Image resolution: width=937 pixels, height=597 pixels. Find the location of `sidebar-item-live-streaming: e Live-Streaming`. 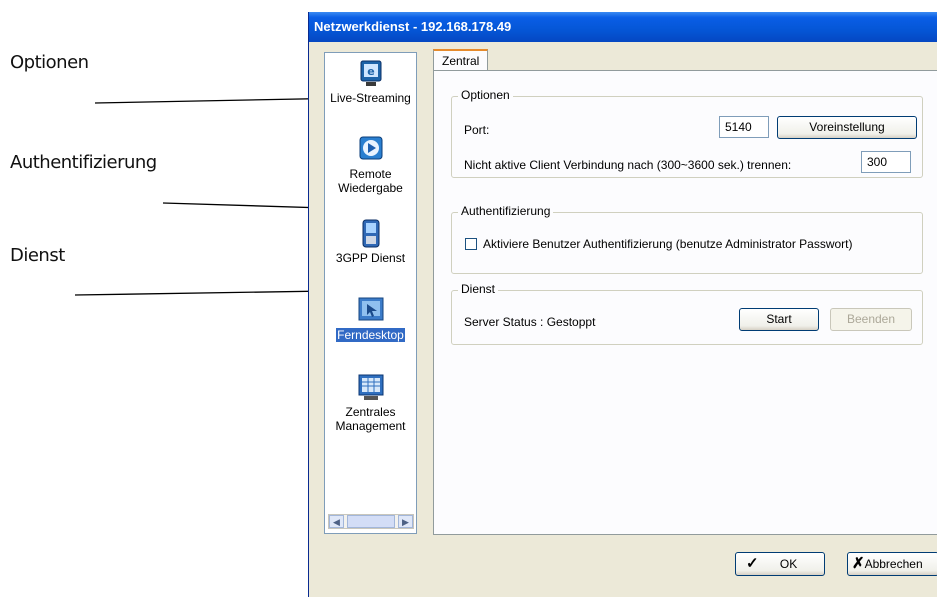

sidebar-item-live-streaming: e Live-Streaming is located at coordinates (370, 82).